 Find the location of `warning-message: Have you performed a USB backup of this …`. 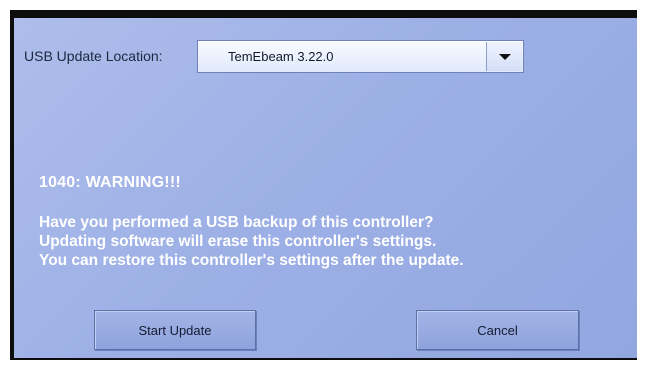

warning-message: Have you performed a USB backup of this … is located at coordinates (251, 241).